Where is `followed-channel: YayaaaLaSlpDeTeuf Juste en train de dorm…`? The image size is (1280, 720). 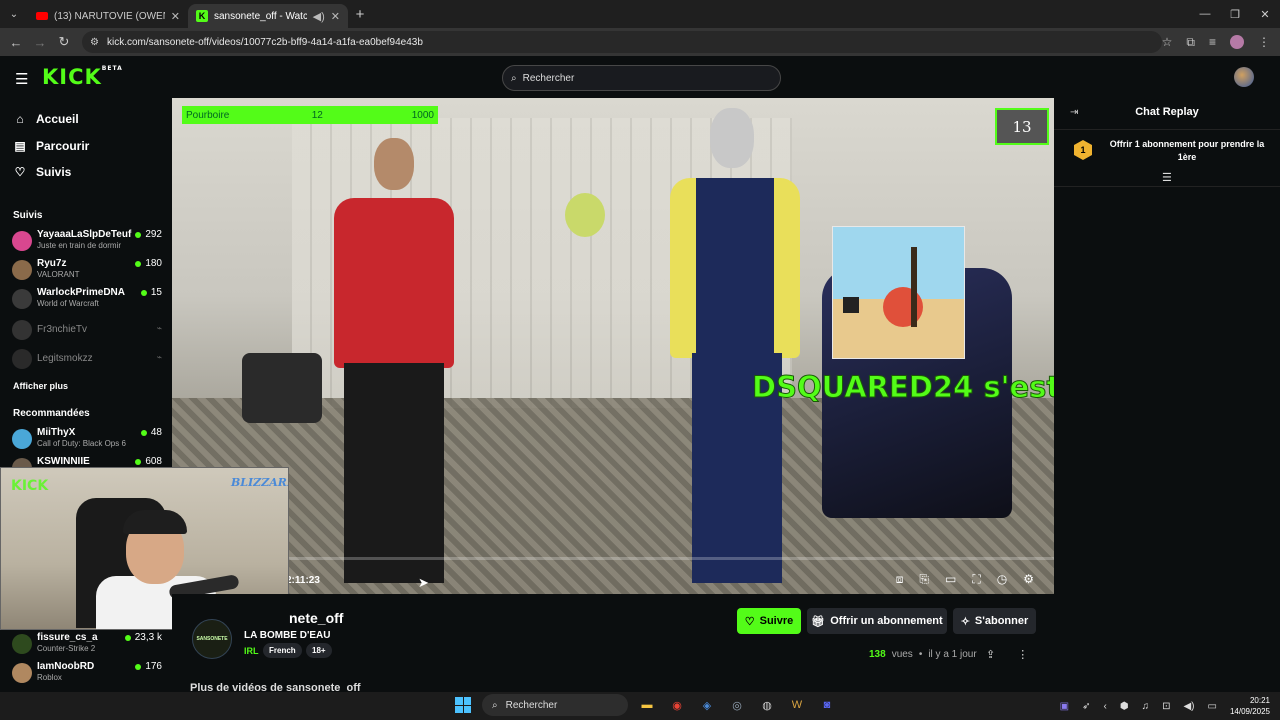
followed-channel: YayaaaLaSlpDeTeuf Juste en train de dorm… is located at coordinates (87, 241).